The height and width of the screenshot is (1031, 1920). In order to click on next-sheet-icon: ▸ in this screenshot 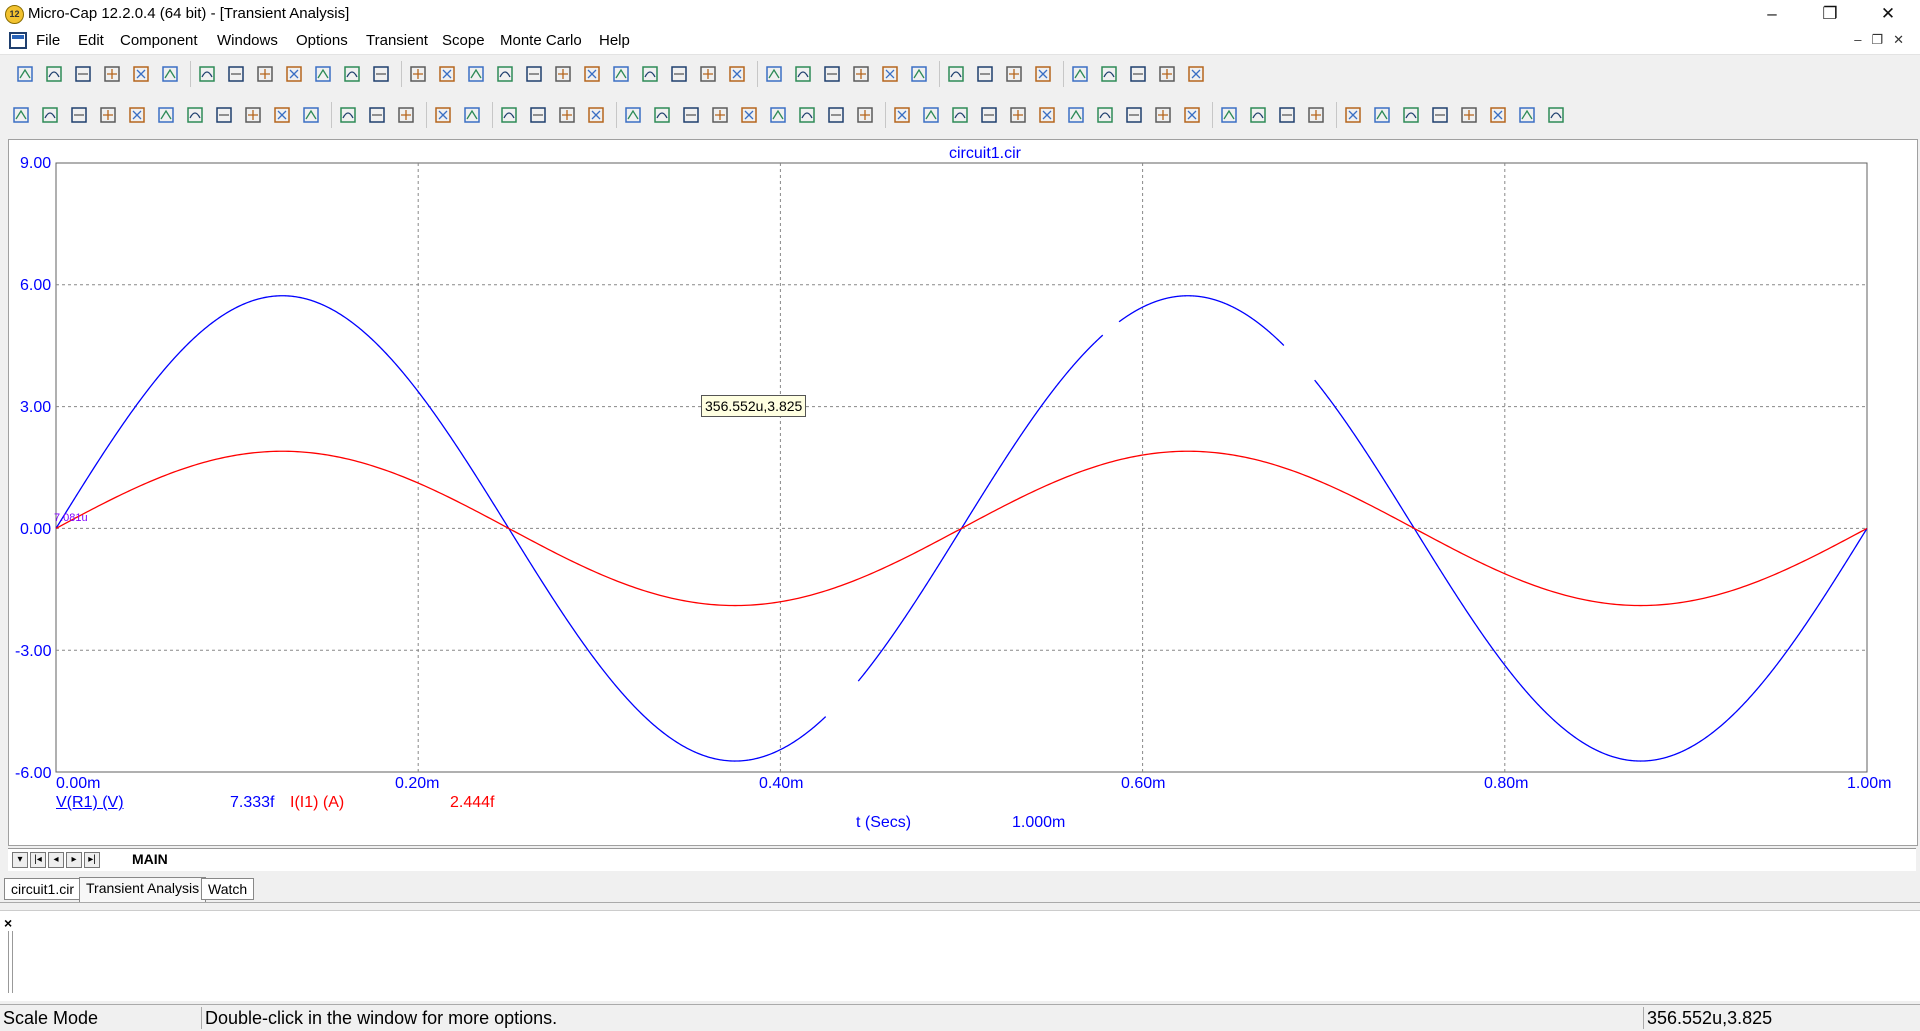, I will do `click(74, 860)`.